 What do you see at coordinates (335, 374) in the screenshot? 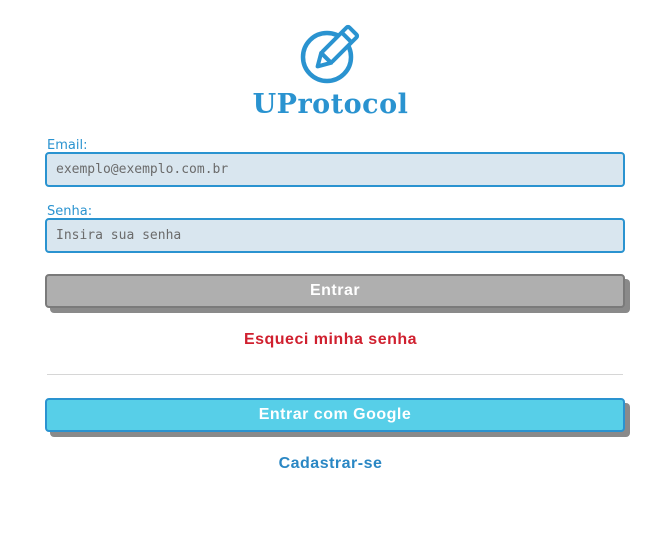
I see `divider` at bounding box center [335, 374].